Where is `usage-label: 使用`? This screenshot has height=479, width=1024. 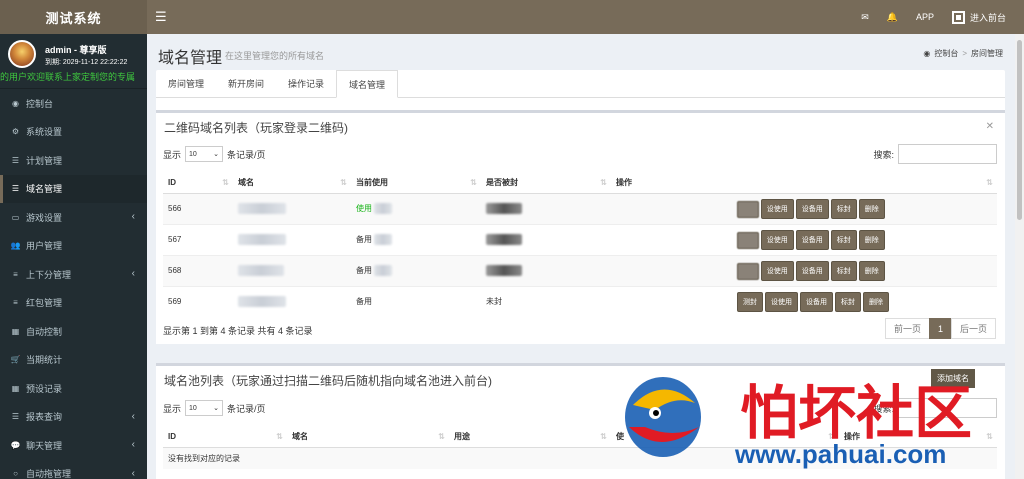
usage-label: 使用 is located at coordinates (364, 208).